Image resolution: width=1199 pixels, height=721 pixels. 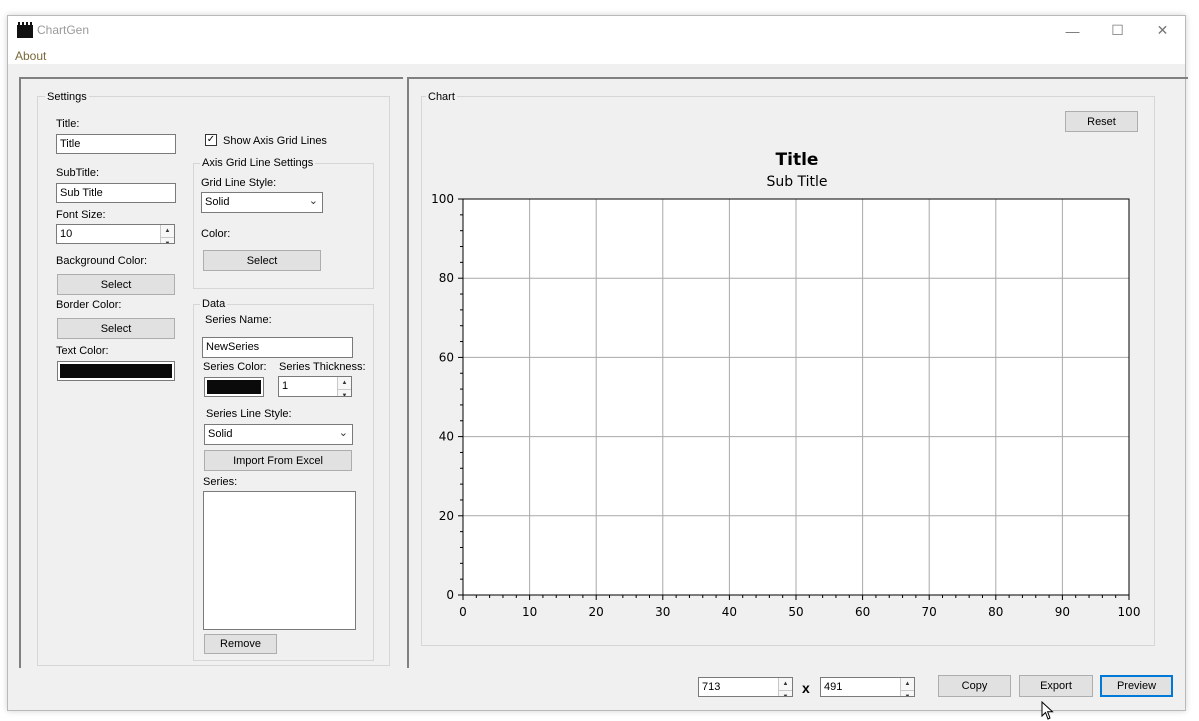 What do you see at coordinates (214, 304) in the screenshot?
I see `data-group-label: Data` at bounding box center [214, 304].